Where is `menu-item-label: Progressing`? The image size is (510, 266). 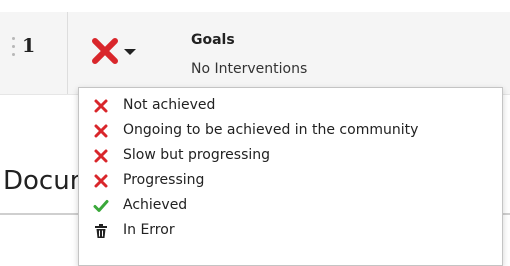
menu-item-label: Progressing is located at coordinates (164, 180).